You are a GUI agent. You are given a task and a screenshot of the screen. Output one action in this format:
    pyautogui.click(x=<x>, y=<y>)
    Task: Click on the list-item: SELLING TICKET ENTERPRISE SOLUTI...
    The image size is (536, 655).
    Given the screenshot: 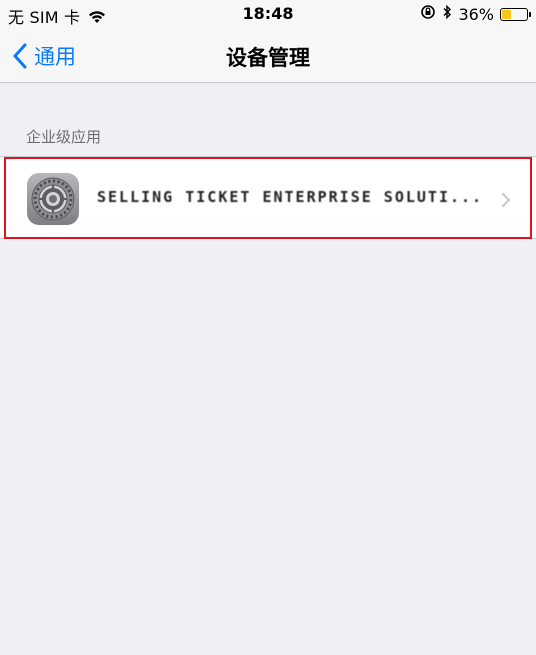 What is the action you would take?
    pyautogui.click(x=268, y=198)
    